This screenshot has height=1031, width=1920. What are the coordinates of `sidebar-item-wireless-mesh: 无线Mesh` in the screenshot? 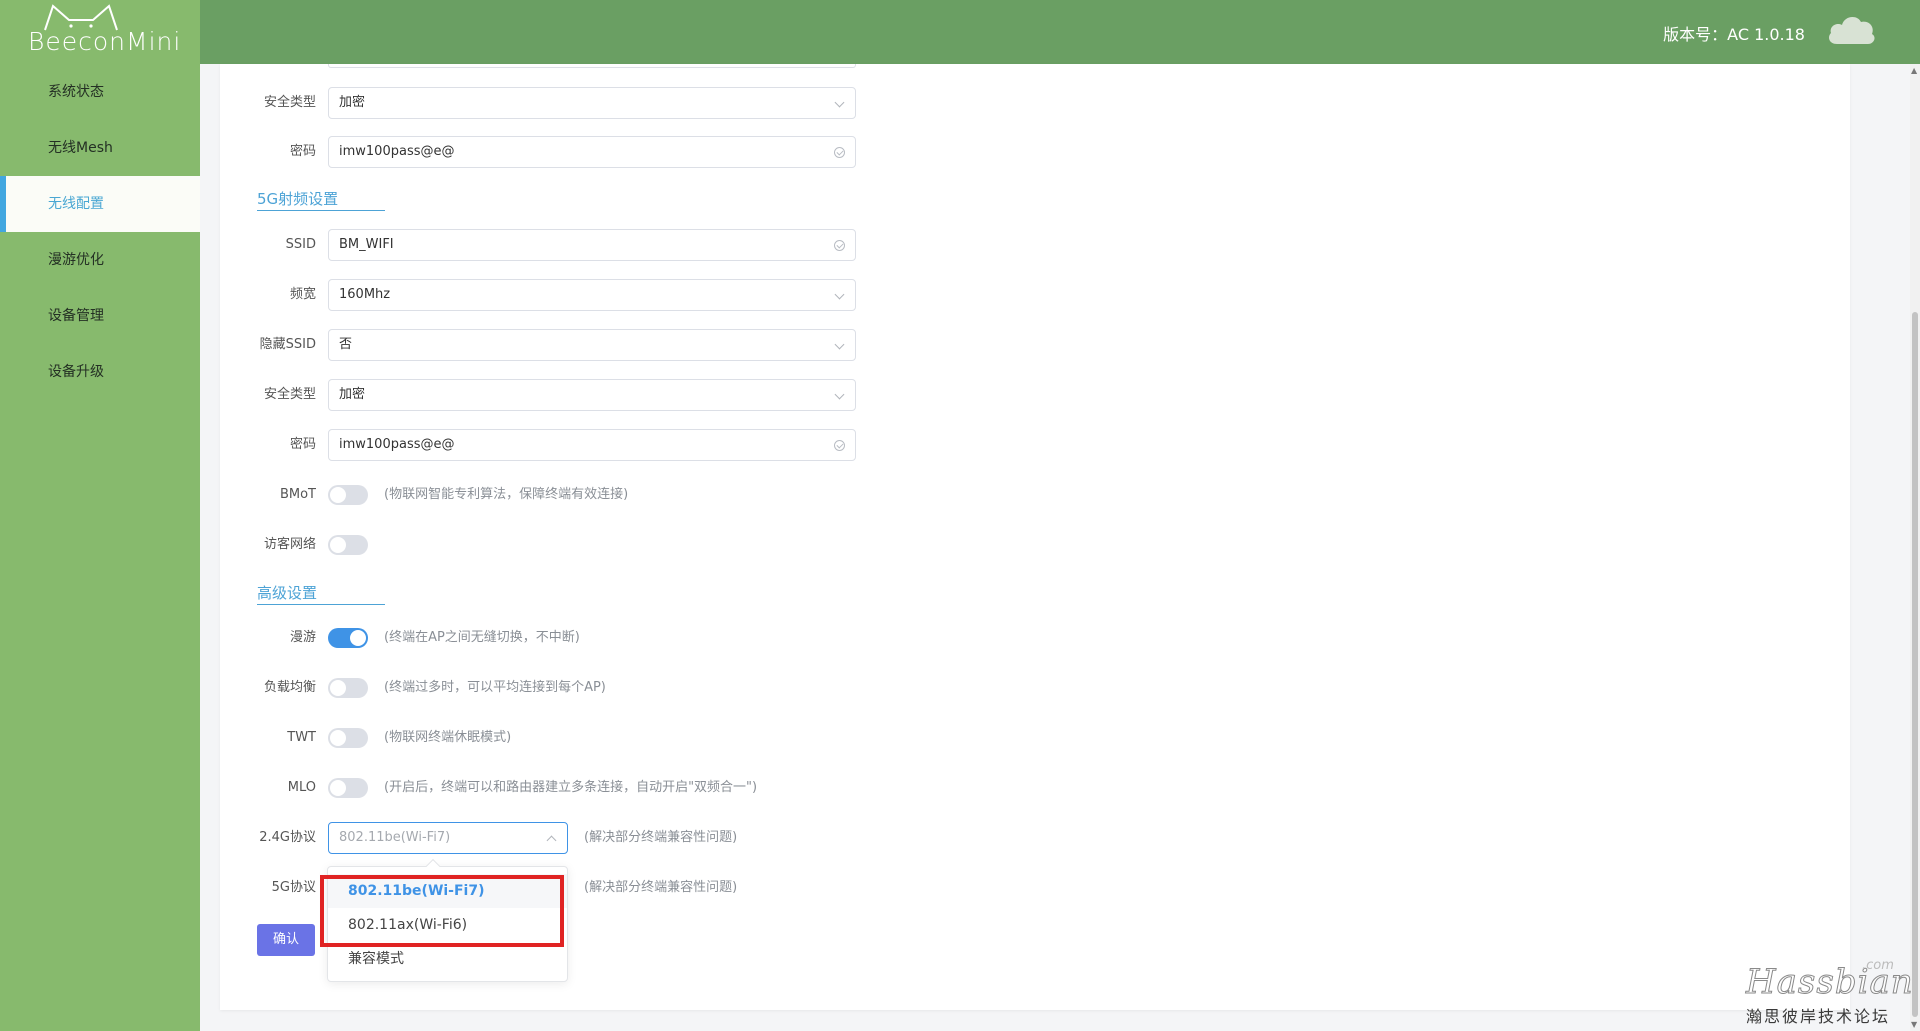 It's located at (100, 148).